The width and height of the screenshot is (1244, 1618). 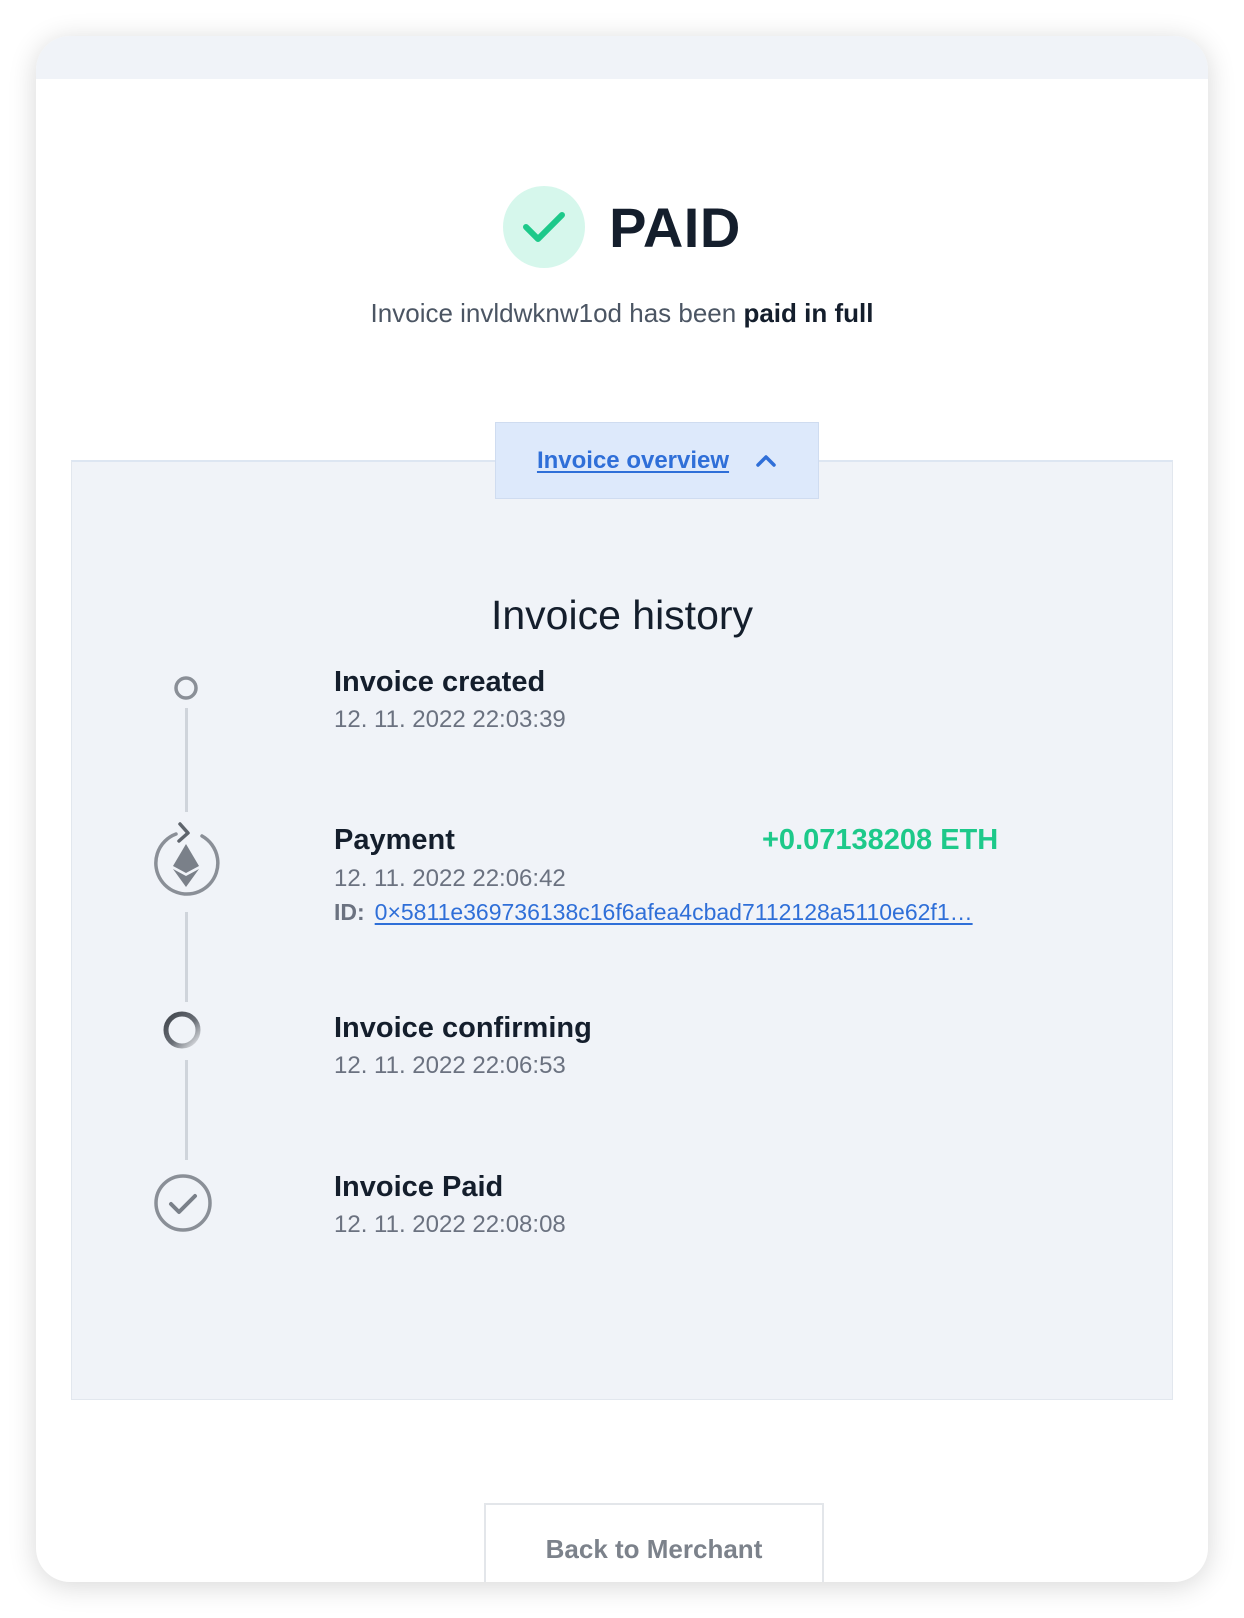 I want to click on status-header: PAID, so click(x=622, y=227).